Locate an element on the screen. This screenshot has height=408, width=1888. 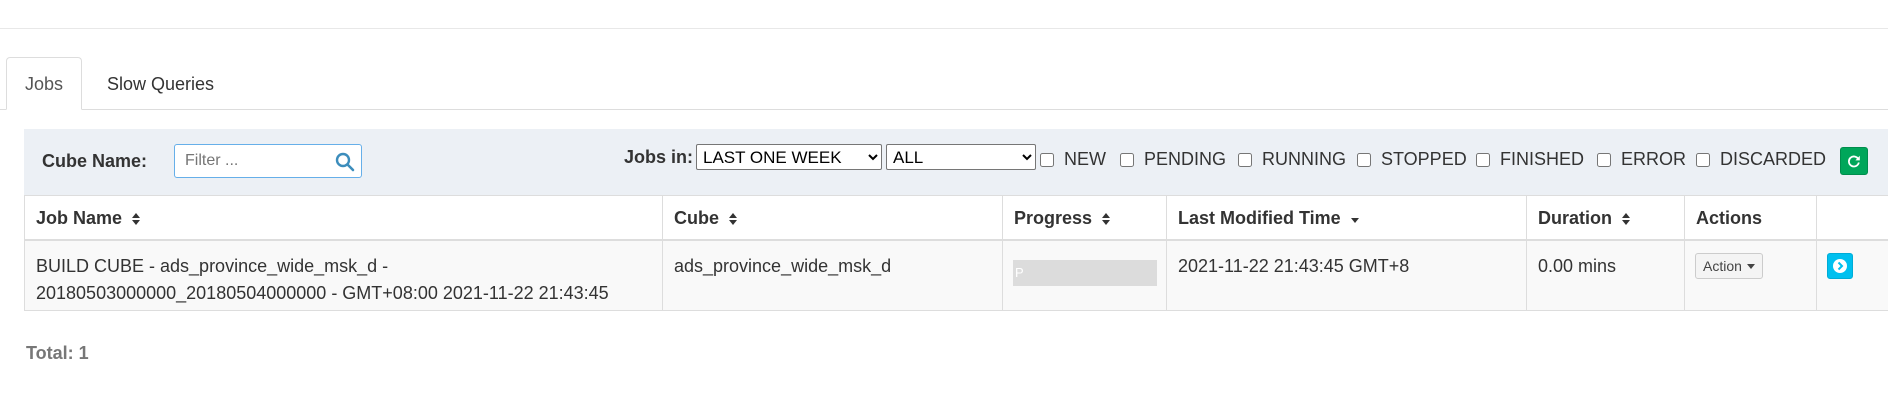
header-job-name-label: Job Name is located at coordinates (79, 218).